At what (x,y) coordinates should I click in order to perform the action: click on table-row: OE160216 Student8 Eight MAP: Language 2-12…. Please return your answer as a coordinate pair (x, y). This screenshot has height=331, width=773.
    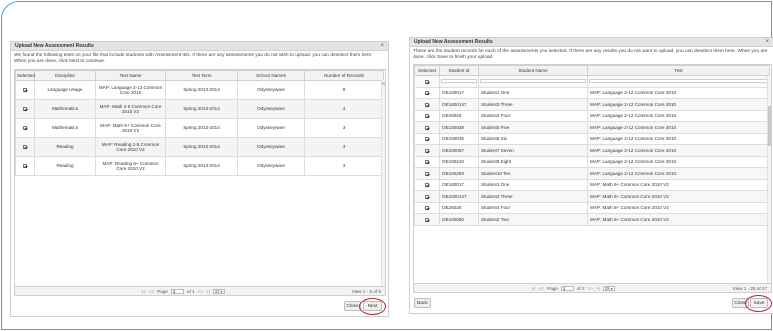
    Looking at the image, I should click on (592, 161).